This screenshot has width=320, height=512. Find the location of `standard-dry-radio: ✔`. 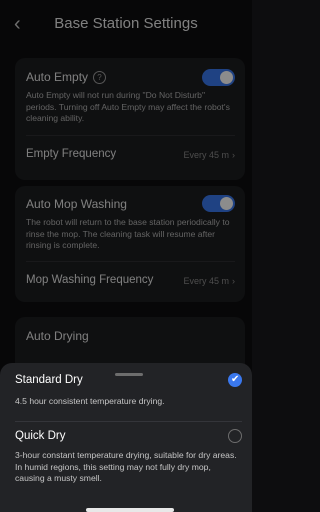

standard-dry-radio: ✔ is located at coordinates (235, 380).